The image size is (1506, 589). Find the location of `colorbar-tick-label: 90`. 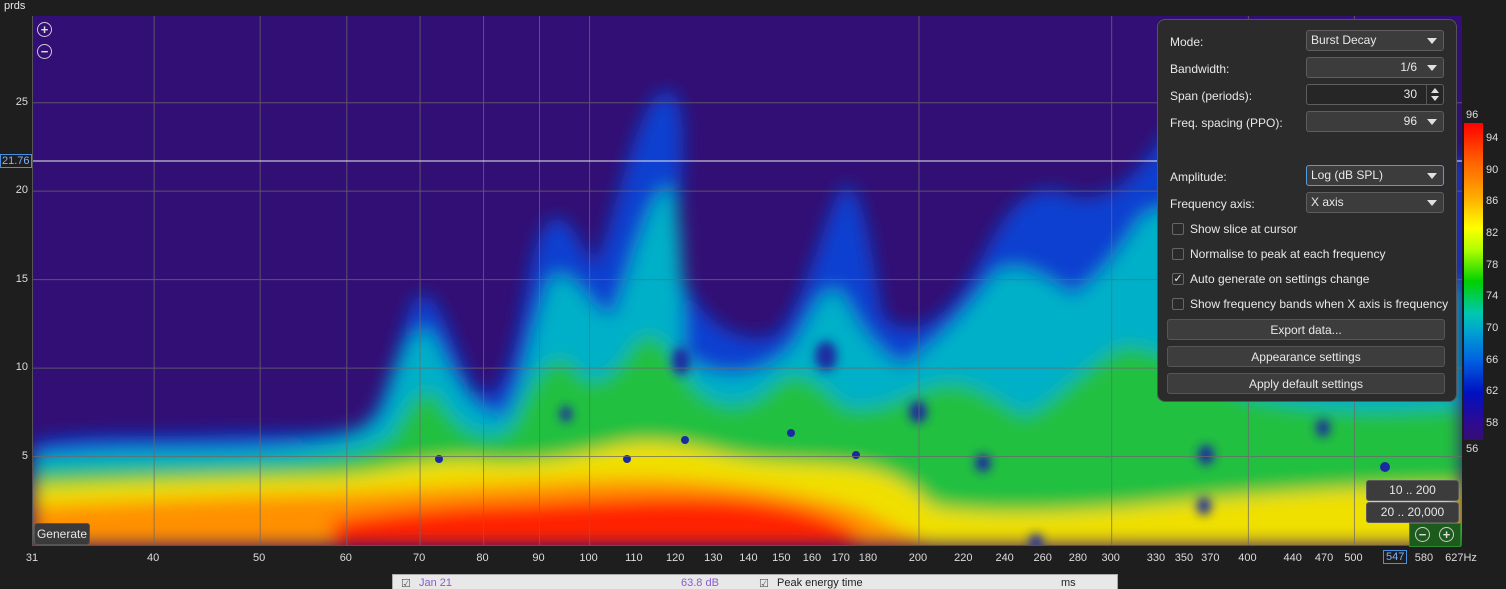

colorbar-tick-label: 90 is located at coordinates (1492, 169).